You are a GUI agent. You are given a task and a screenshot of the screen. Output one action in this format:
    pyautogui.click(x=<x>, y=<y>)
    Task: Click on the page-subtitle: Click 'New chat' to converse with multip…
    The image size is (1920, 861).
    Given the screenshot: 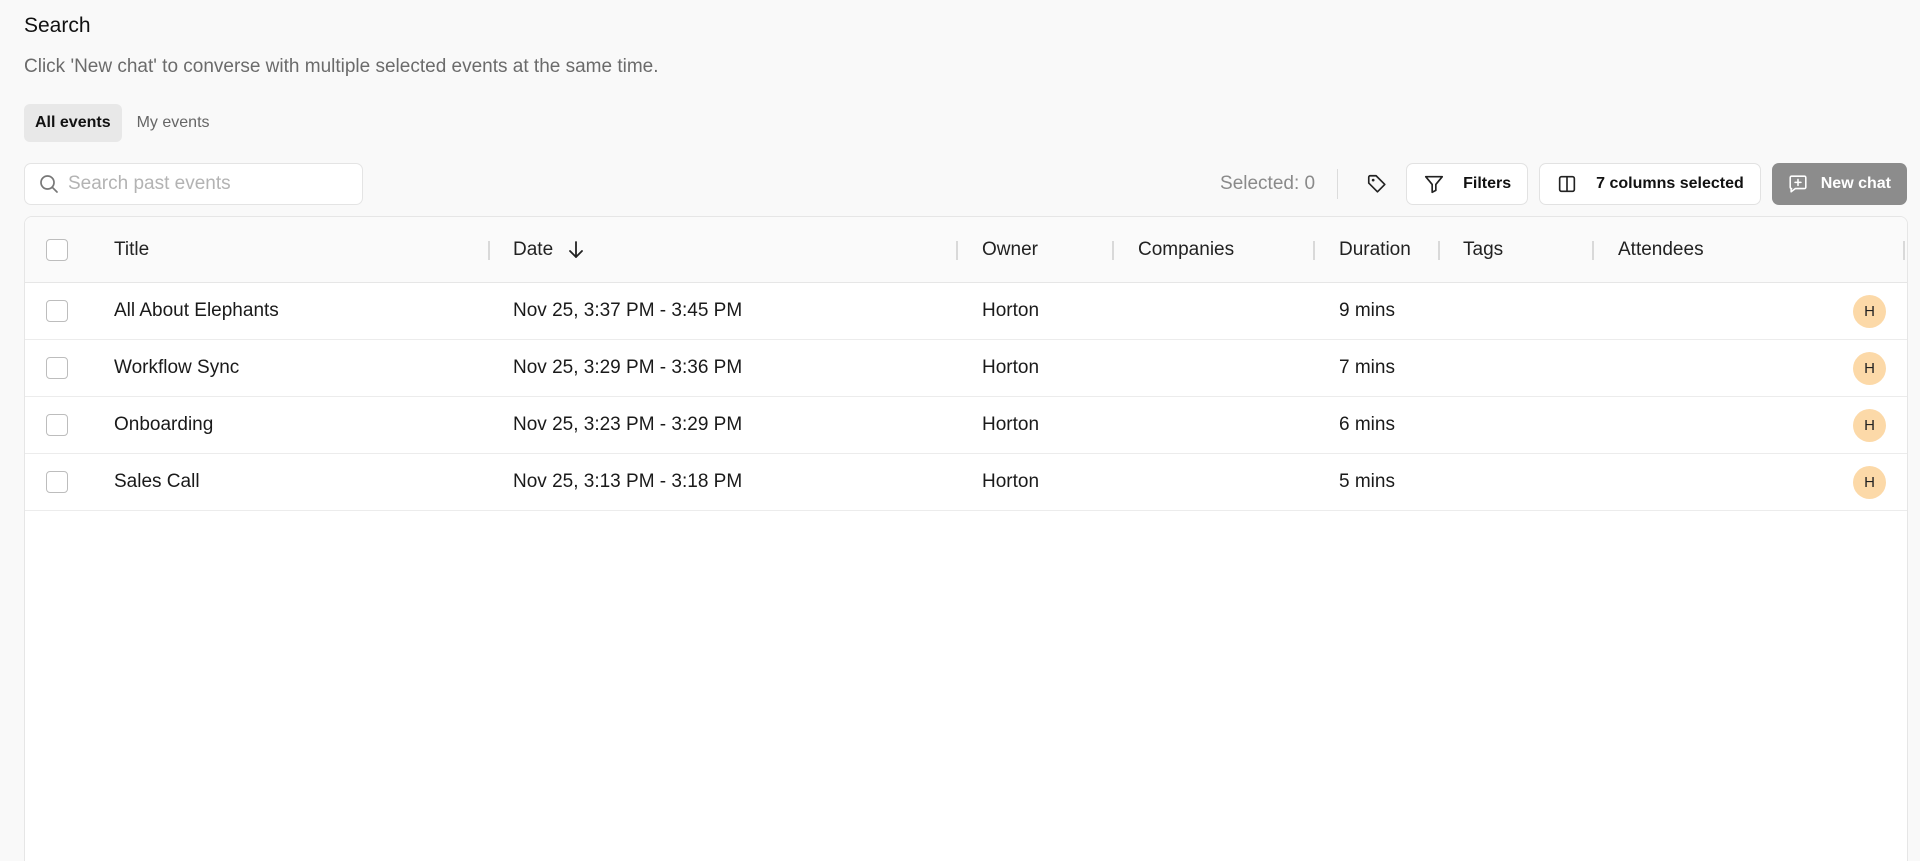 What is the action you would take?
    pyautogui.click(x=341, y=66)
    